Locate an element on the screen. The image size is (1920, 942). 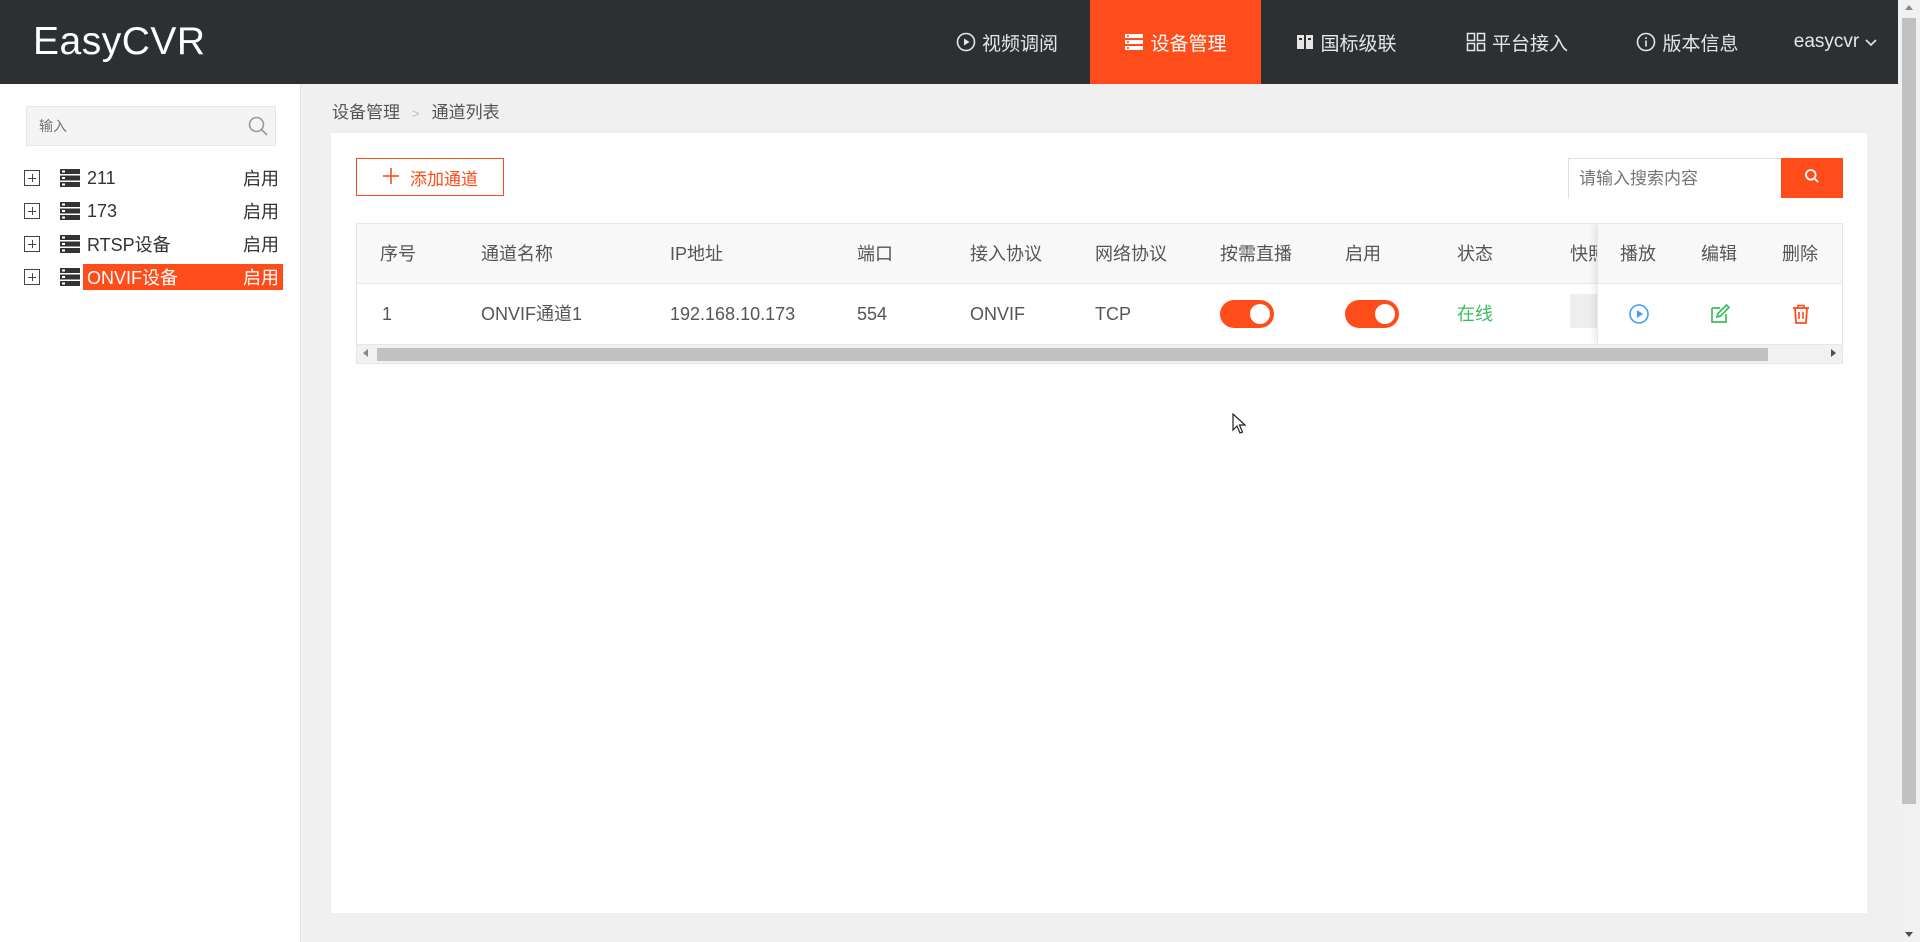
col-name: 通道名称 is located at coordinates (517, 254).